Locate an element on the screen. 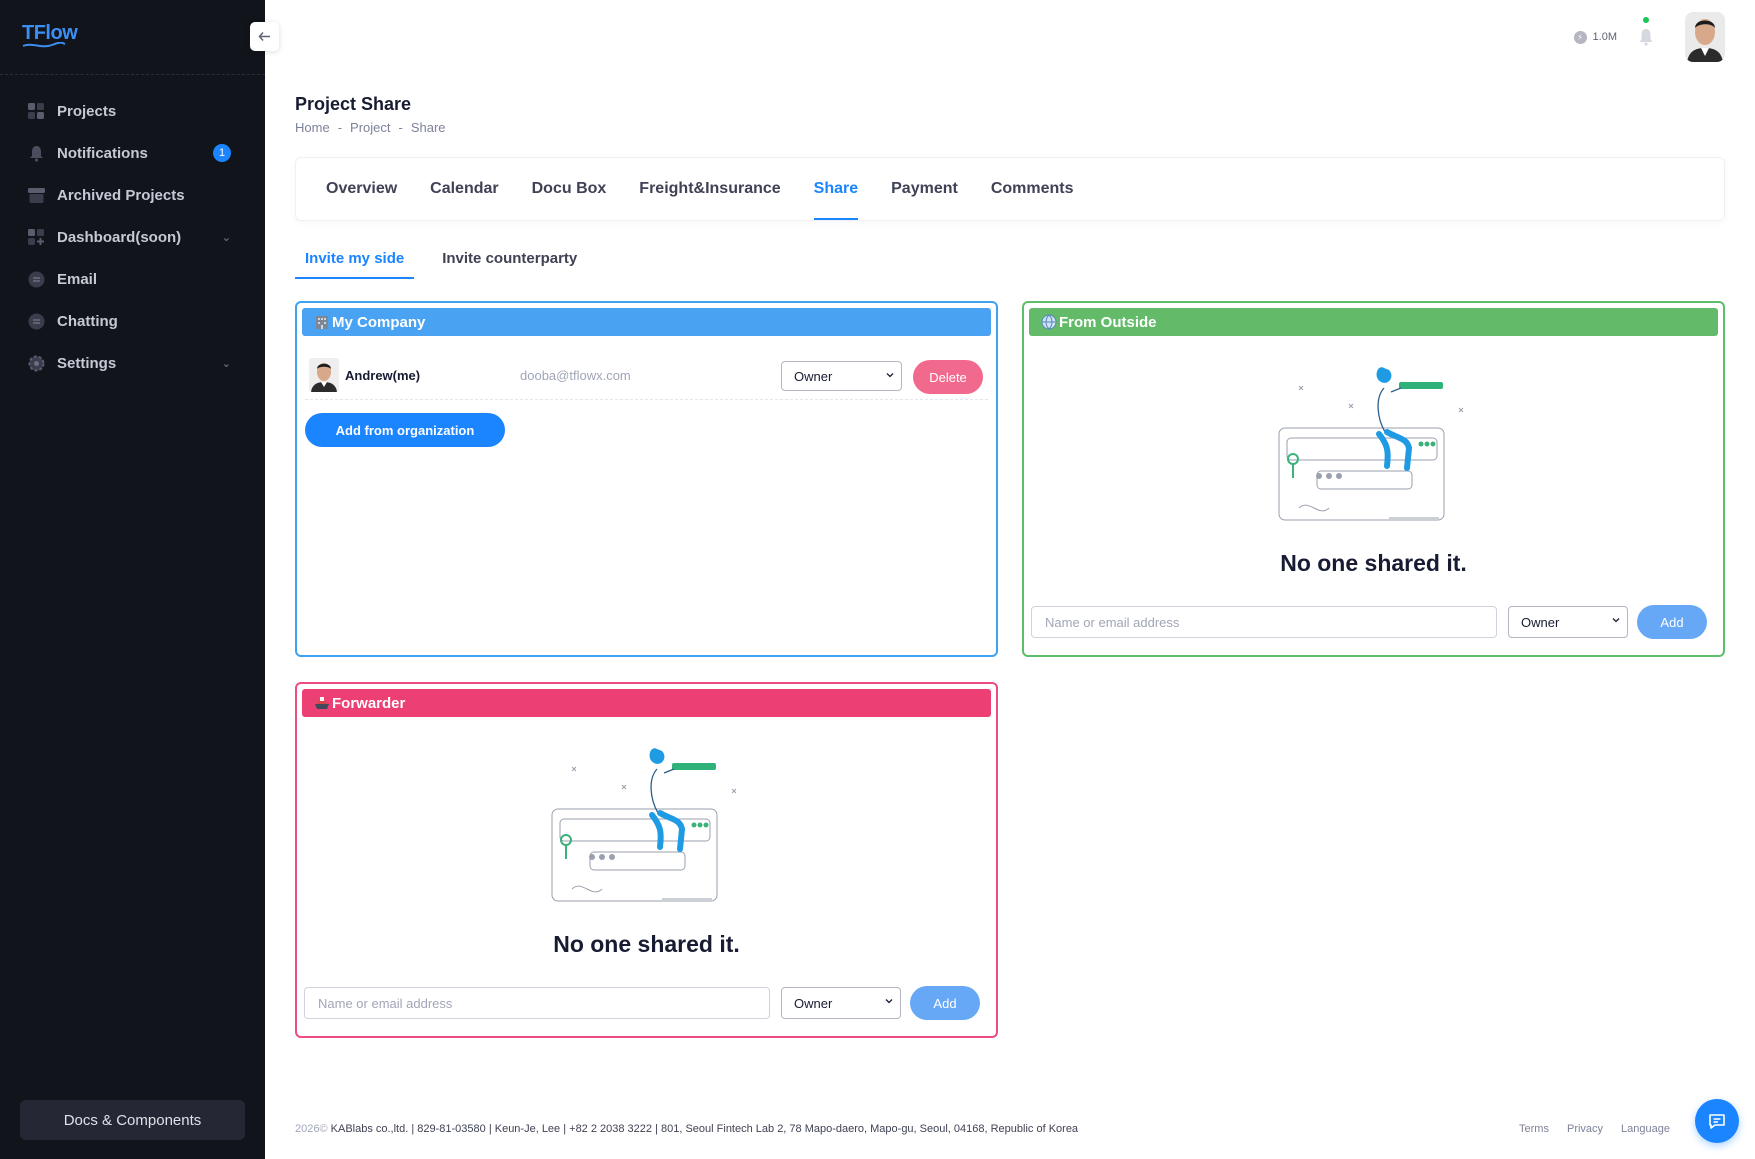 This screenshot has width=1755, height=1159. sidebar-item-chatting: Chatting is located at coordinates (132, 321).